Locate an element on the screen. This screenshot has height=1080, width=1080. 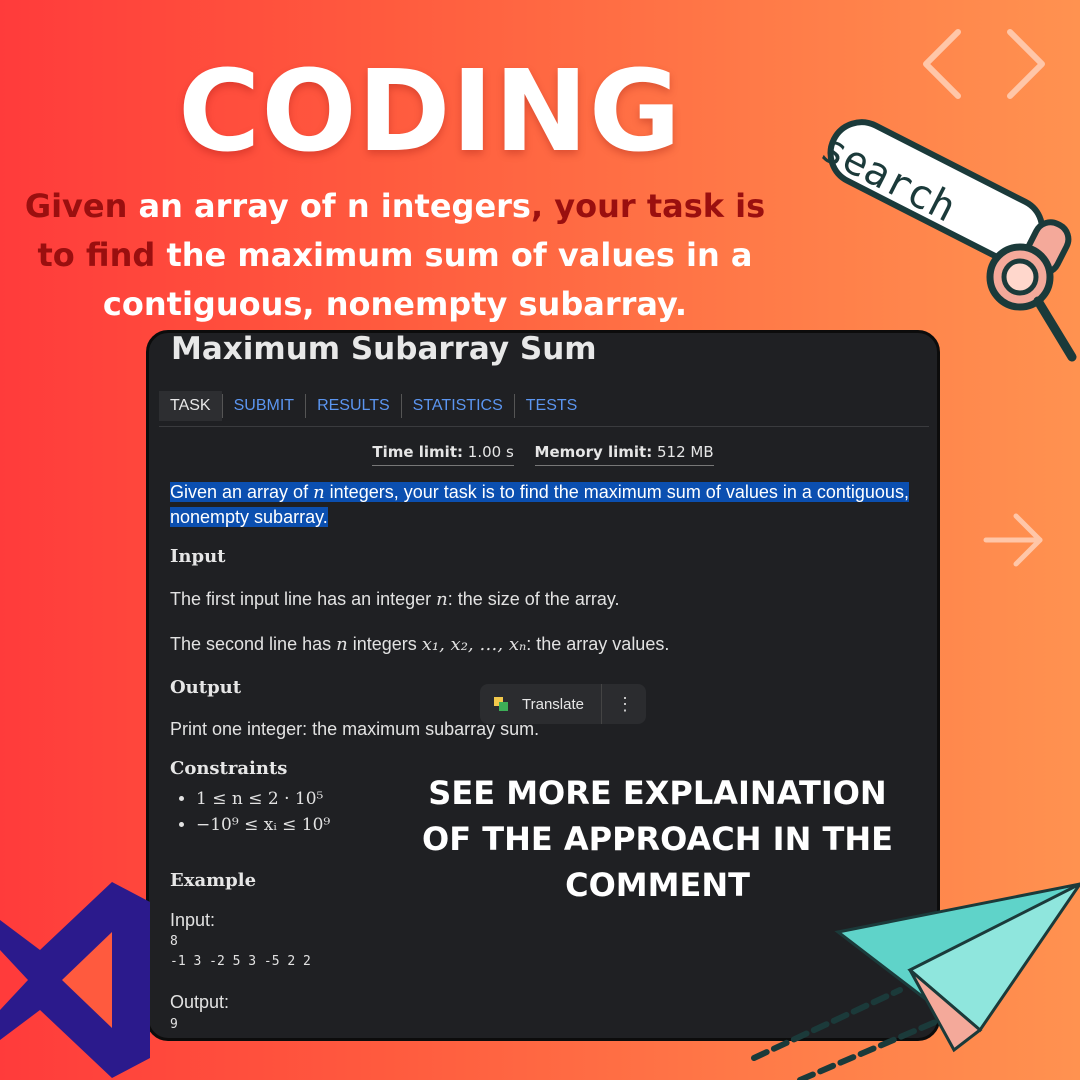
memory-limit: Memory limit: 512 MB is located at coordinates (624, 454).